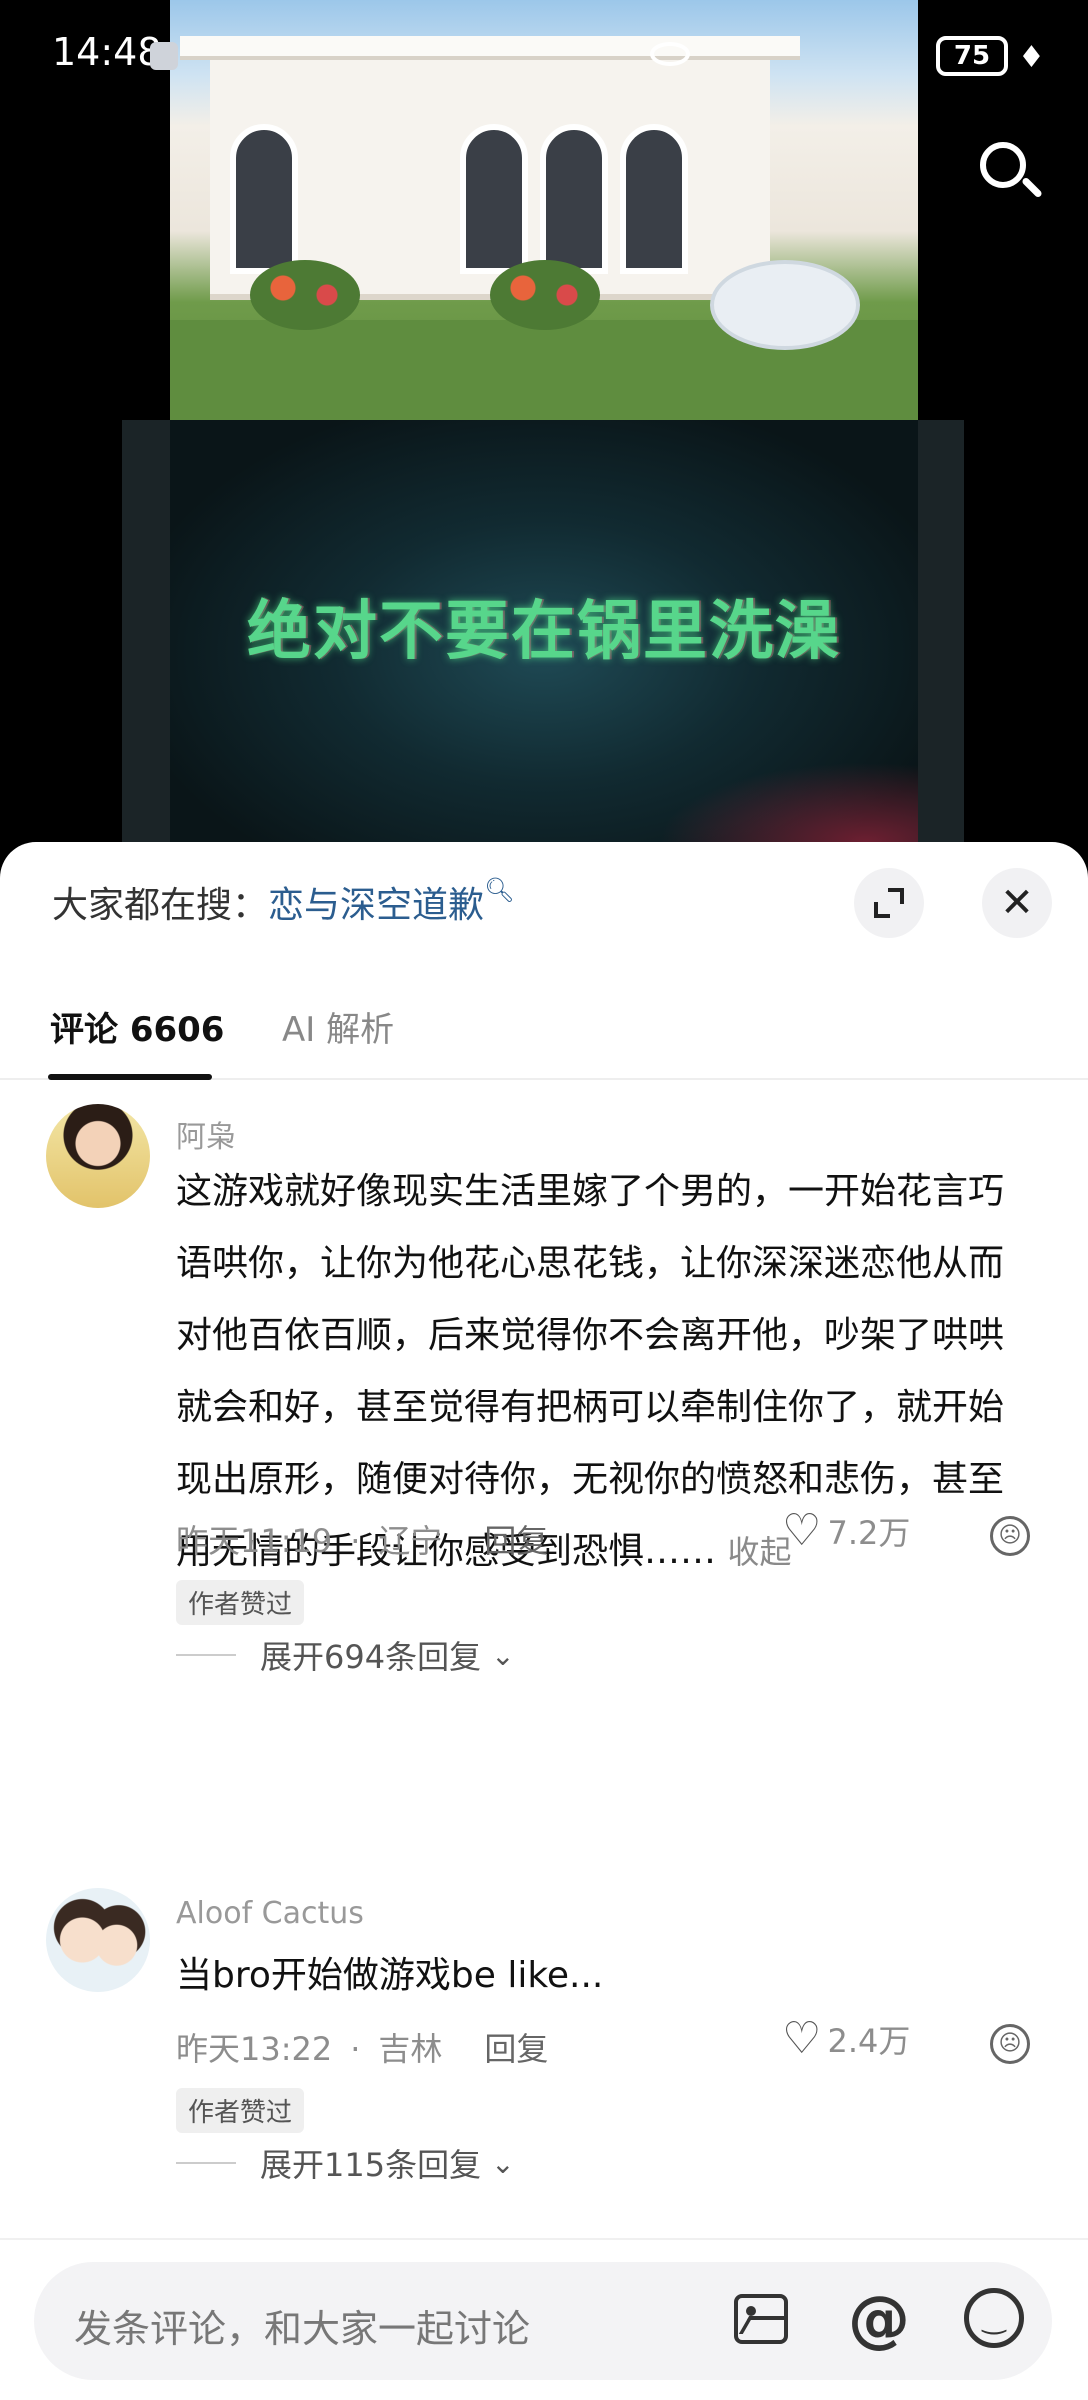  Describe the element at coordinates (761, 2319) in the screenshot. I see `image-icon` at that location.